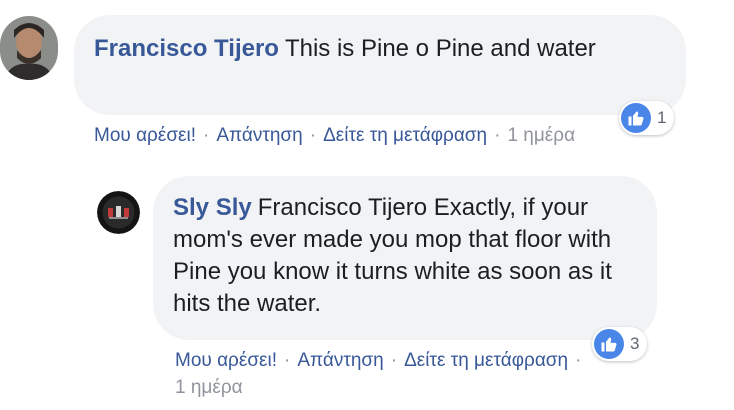  I want to click on reply-author-link: Sly Sly, so click(212, 207).